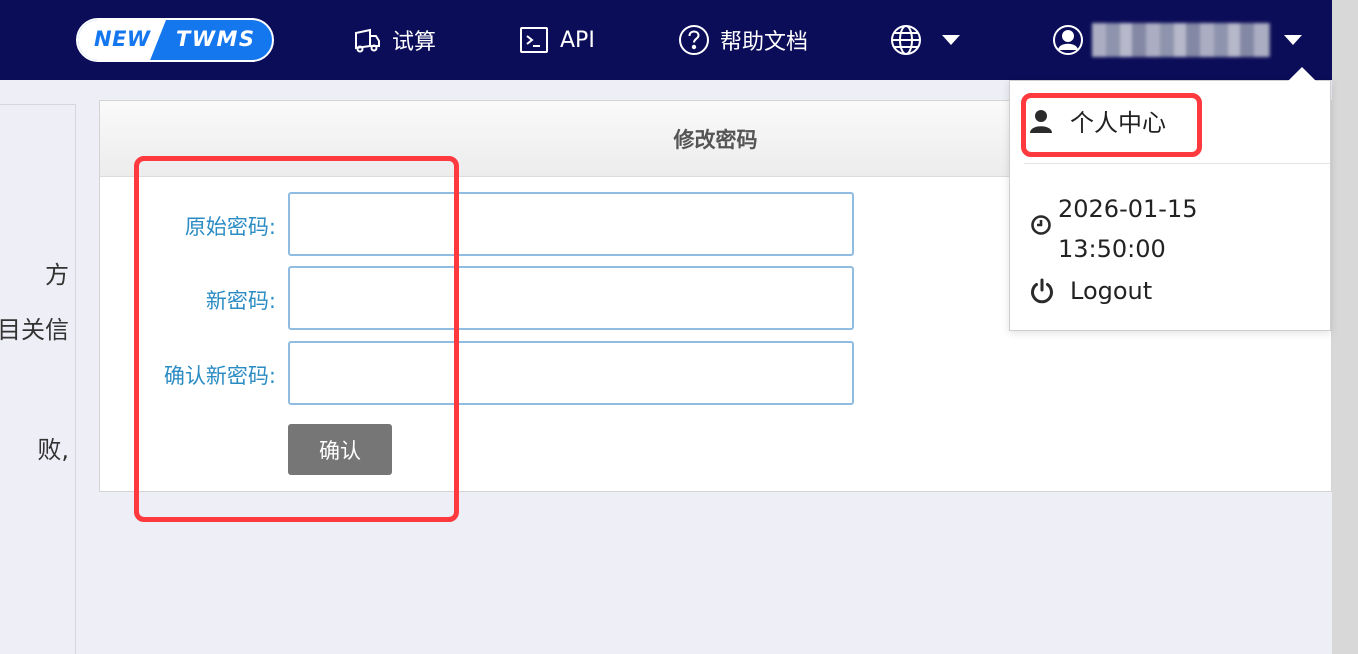 This screenshot has height=654, width=1358. I want to click on confirm-password-label: 确认新密码:, so click(219, 376).